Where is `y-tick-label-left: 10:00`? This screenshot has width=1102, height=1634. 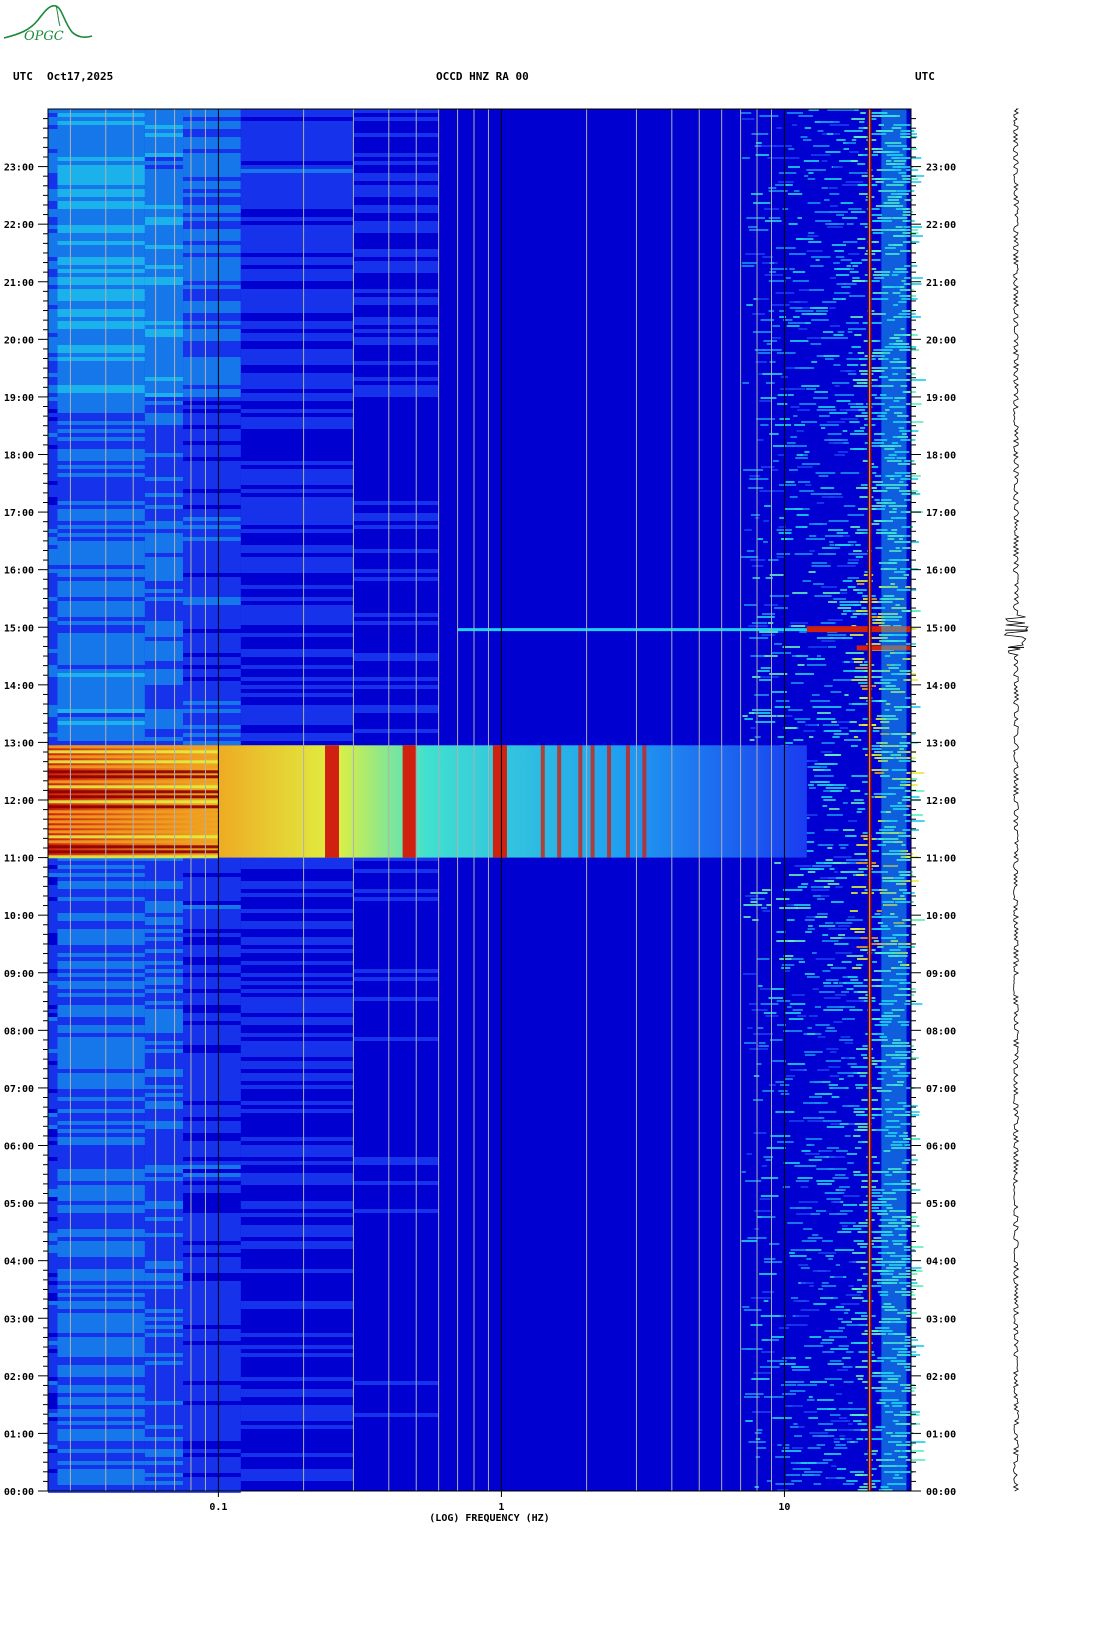 y-tick-label-left: 10:00 is located at coordinates (19, 916).